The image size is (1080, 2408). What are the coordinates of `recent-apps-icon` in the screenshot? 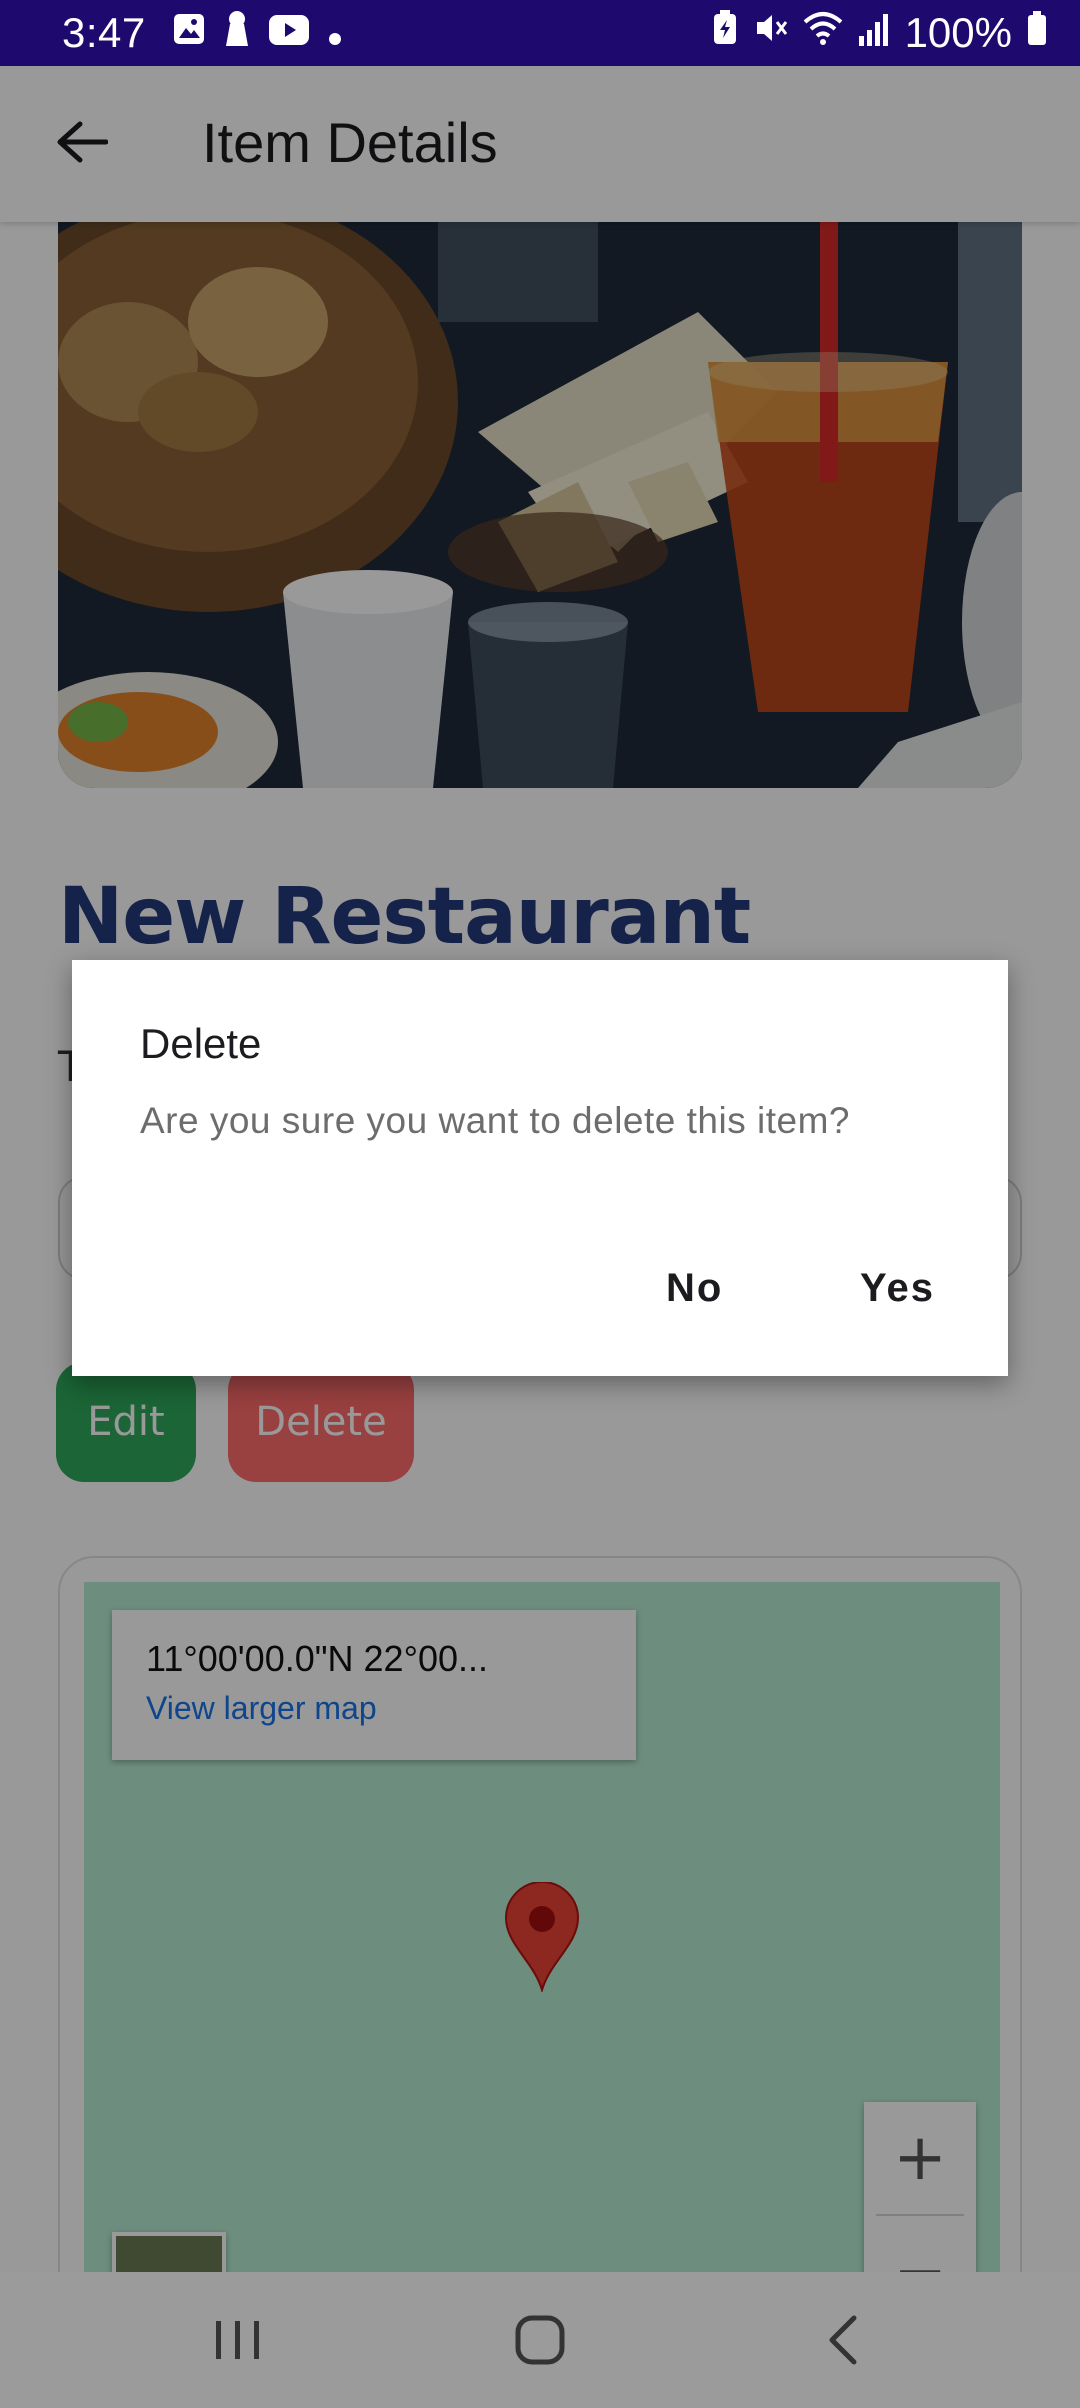 It's located at (238, 2342).